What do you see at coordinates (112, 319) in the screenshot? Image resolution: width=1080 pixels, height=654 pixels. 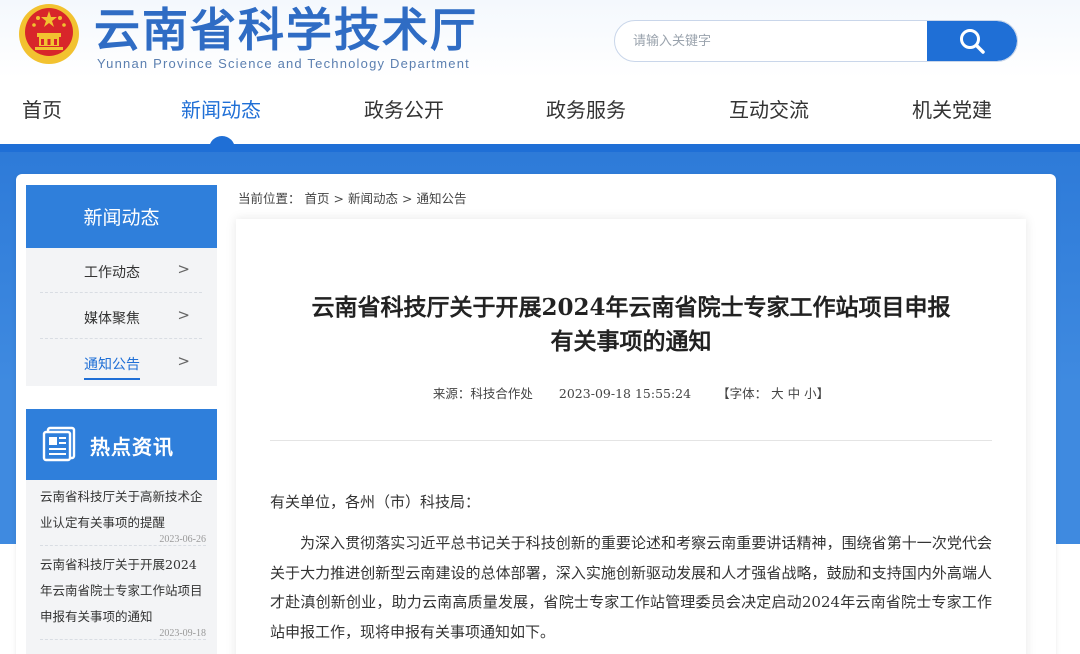 I see `sidebar-item-label: 媒体聚焦` at bounding box center [112, 319].